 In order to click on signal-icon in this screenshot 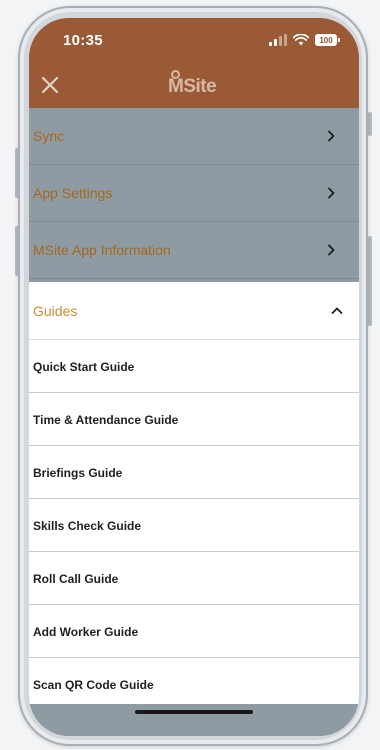, I will do `click(278, 40)`.